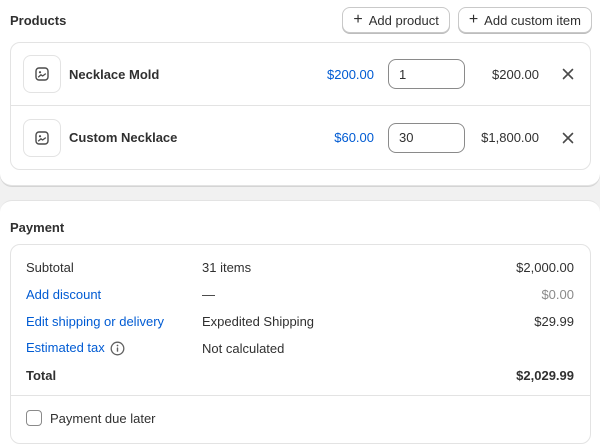  What do you see at coordinates (350, 74) in the screenshot?
I see `product-unit-price: $200.00` at bounding box center [350, 74].